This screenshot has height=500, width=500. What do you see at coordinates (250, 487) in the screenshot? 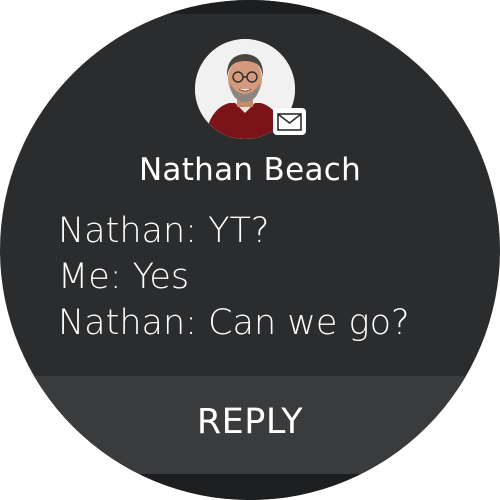
I see `bottom-edge` at bounding box center [250, 487].